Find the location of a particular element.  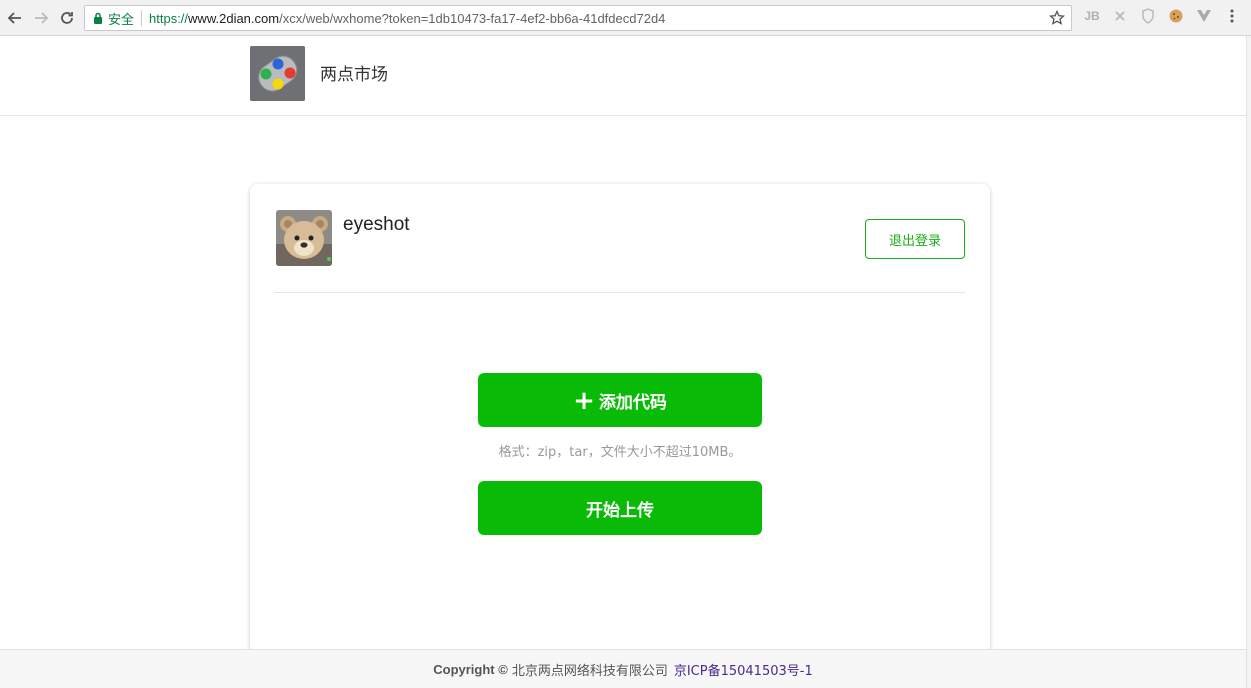

site-title: 两点市场 is located at coordinates (354, 72).